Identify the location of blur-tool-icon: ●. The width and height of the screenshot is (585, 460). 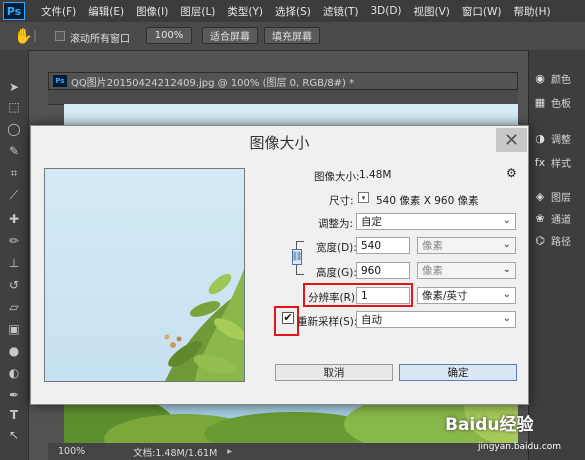
(14, 351).